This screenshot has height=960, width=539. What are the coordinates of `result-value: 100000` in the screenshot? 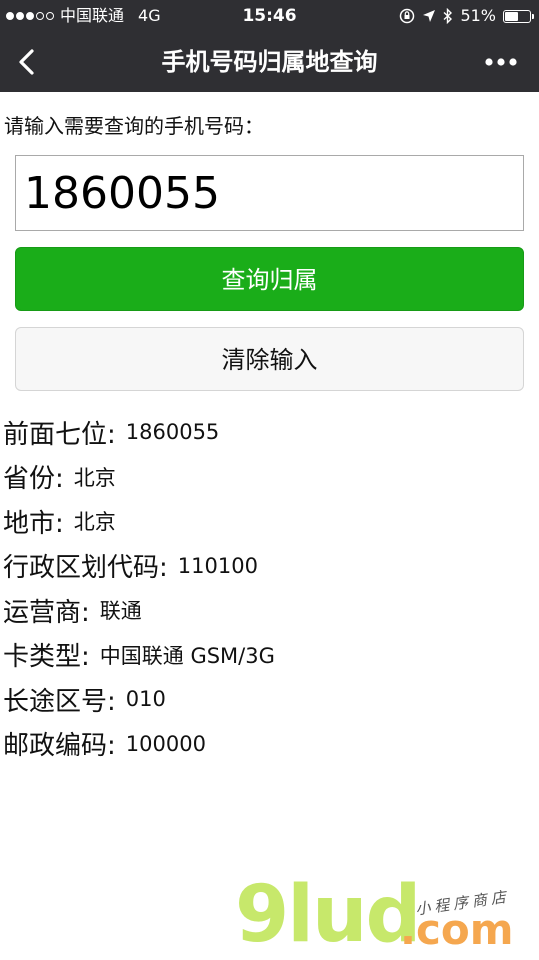 It's located at (165, 743).